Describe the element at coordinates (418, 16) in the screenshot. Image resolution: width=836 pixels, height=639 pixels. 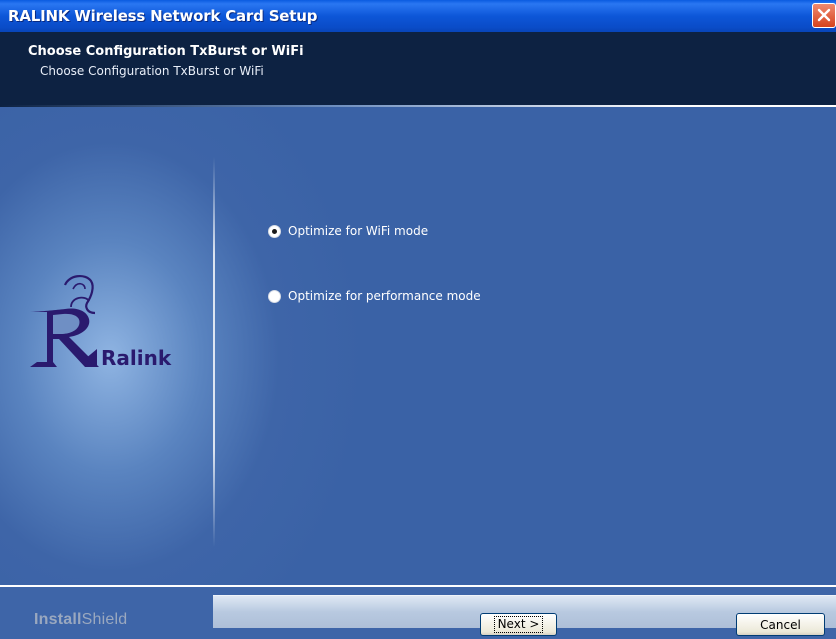
I see `title-bar: RALINK Wireless Network Card Setup` at that location.